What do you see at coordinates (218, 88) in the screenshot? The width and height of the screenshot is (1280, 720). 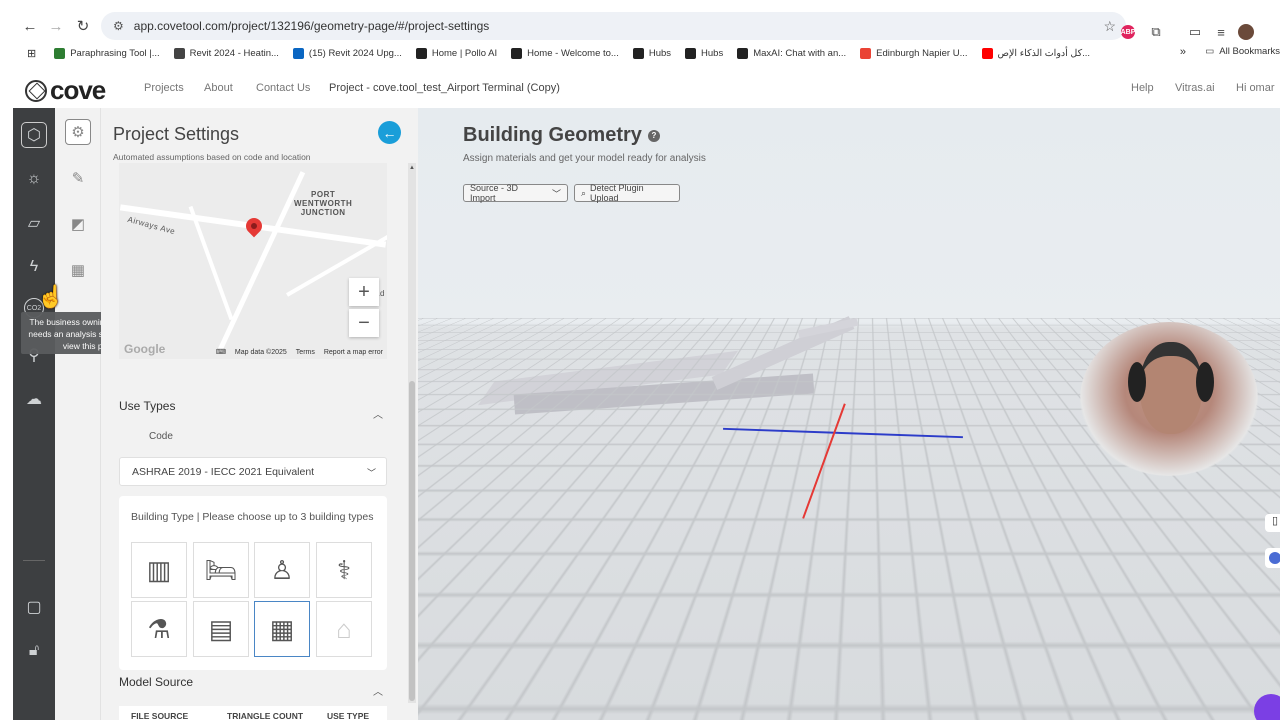 I see `nav-about: About` at bounding box center [218, 88].